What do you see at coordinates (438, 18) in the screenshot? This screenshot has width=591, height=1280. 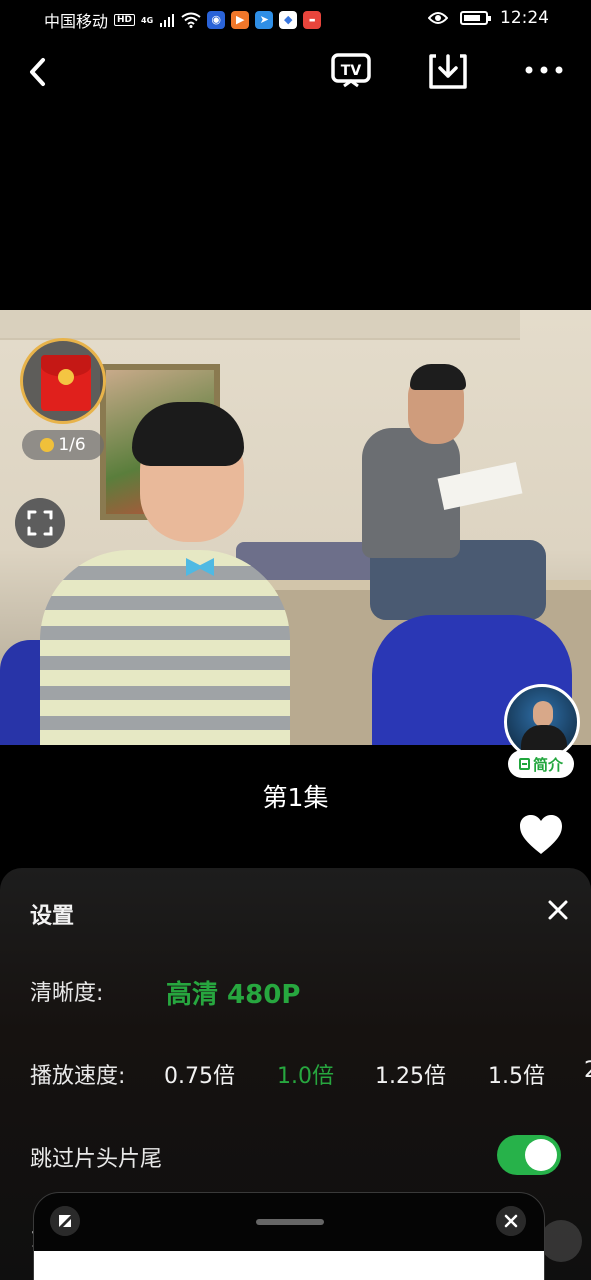 I see `eye-icon` at bounding box center [438, 18].